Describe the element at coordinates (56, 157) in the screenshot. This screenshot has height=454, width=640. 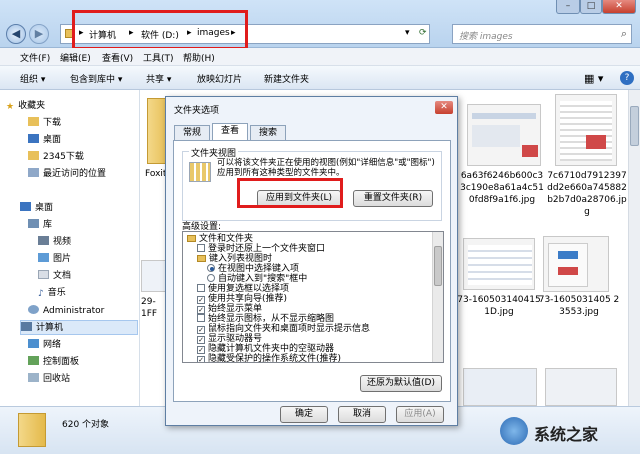
I see `nav-2345-downloads: 2345下载` at that location.